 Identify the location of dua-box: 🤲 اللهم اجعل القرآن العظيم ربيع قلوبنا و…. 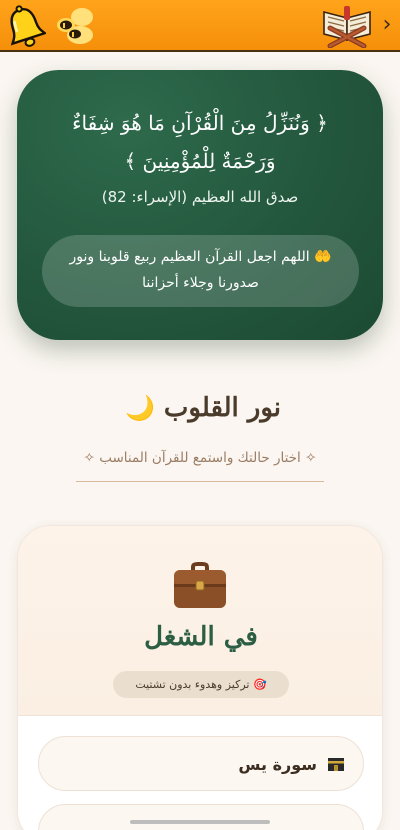
(200, 271).